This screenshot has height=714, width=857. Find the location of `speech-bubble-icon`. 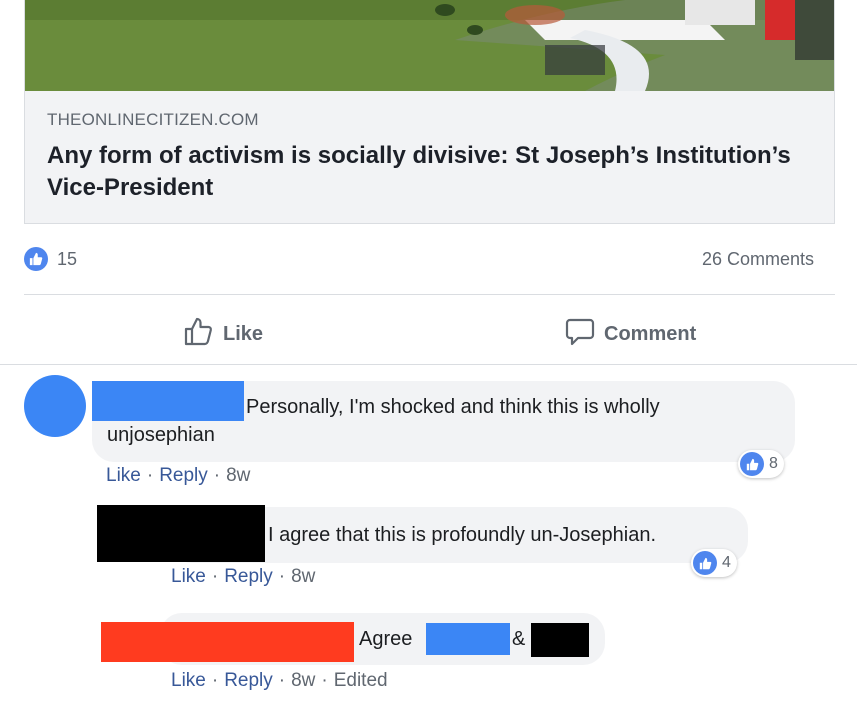

speech-bubble-icon is located at coordinates (580, 334).